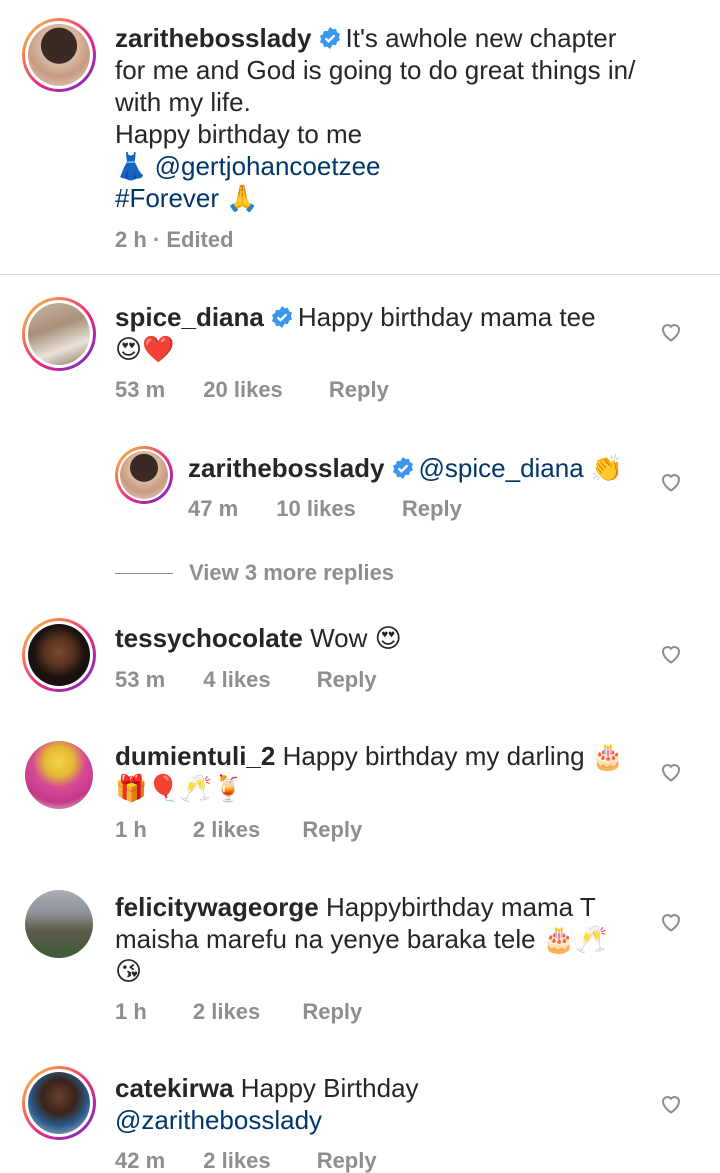  What do you see at coordinates (433, 756) in the screenshot?
I see `comment-text: Happy birthday my darling` at bounding box center [433, 756].